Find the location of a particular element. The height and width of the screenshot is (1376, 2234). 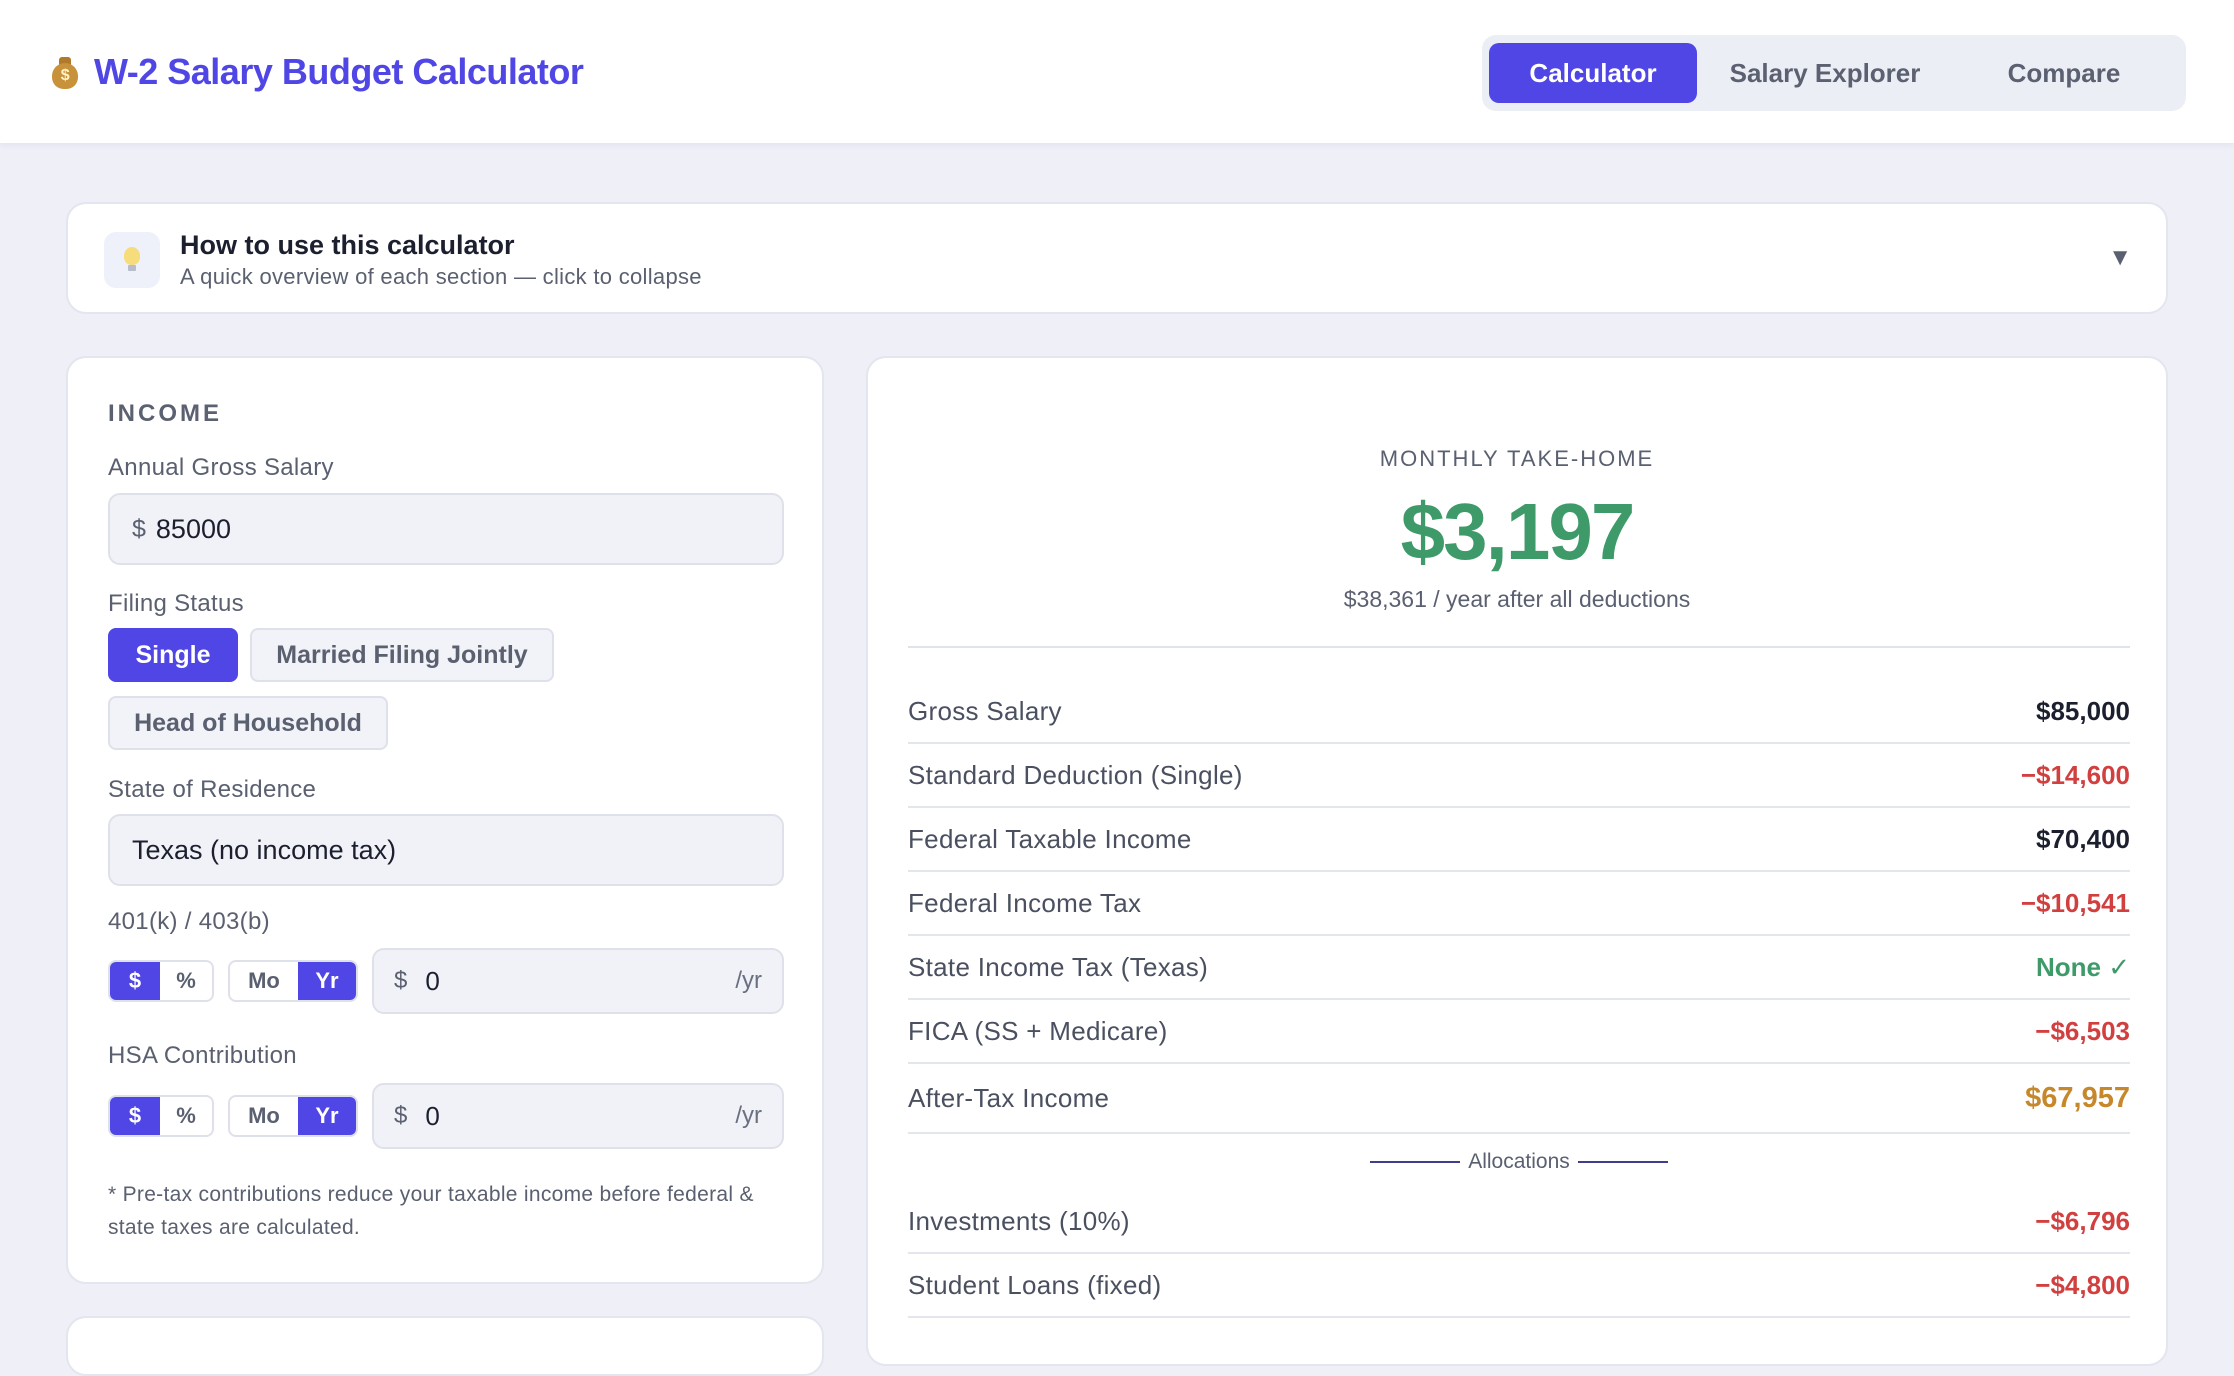

row-label: Federal Taxable Income is located at coordinates (1050, 838).